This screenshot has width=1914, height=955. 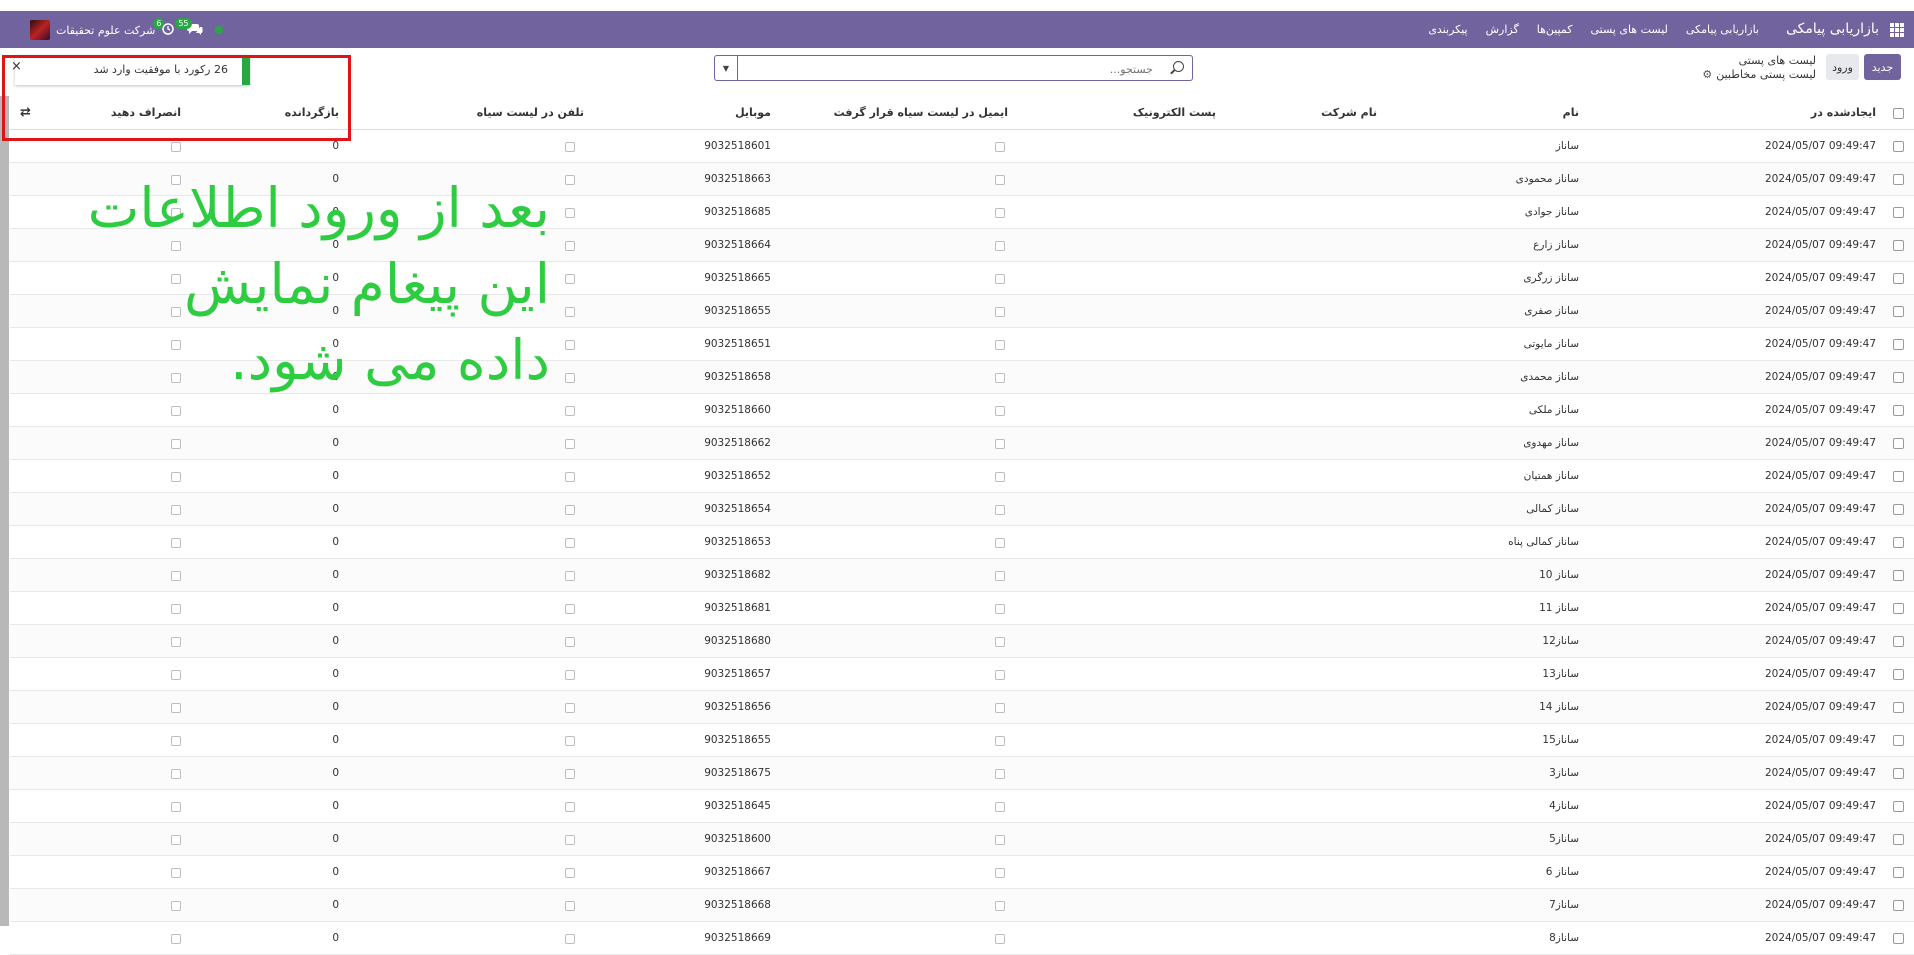 What do you see at coordinates (1707, 74) in the screenshot?
I see `gear-icon: ⚙` at bounding box center [1707, 74].